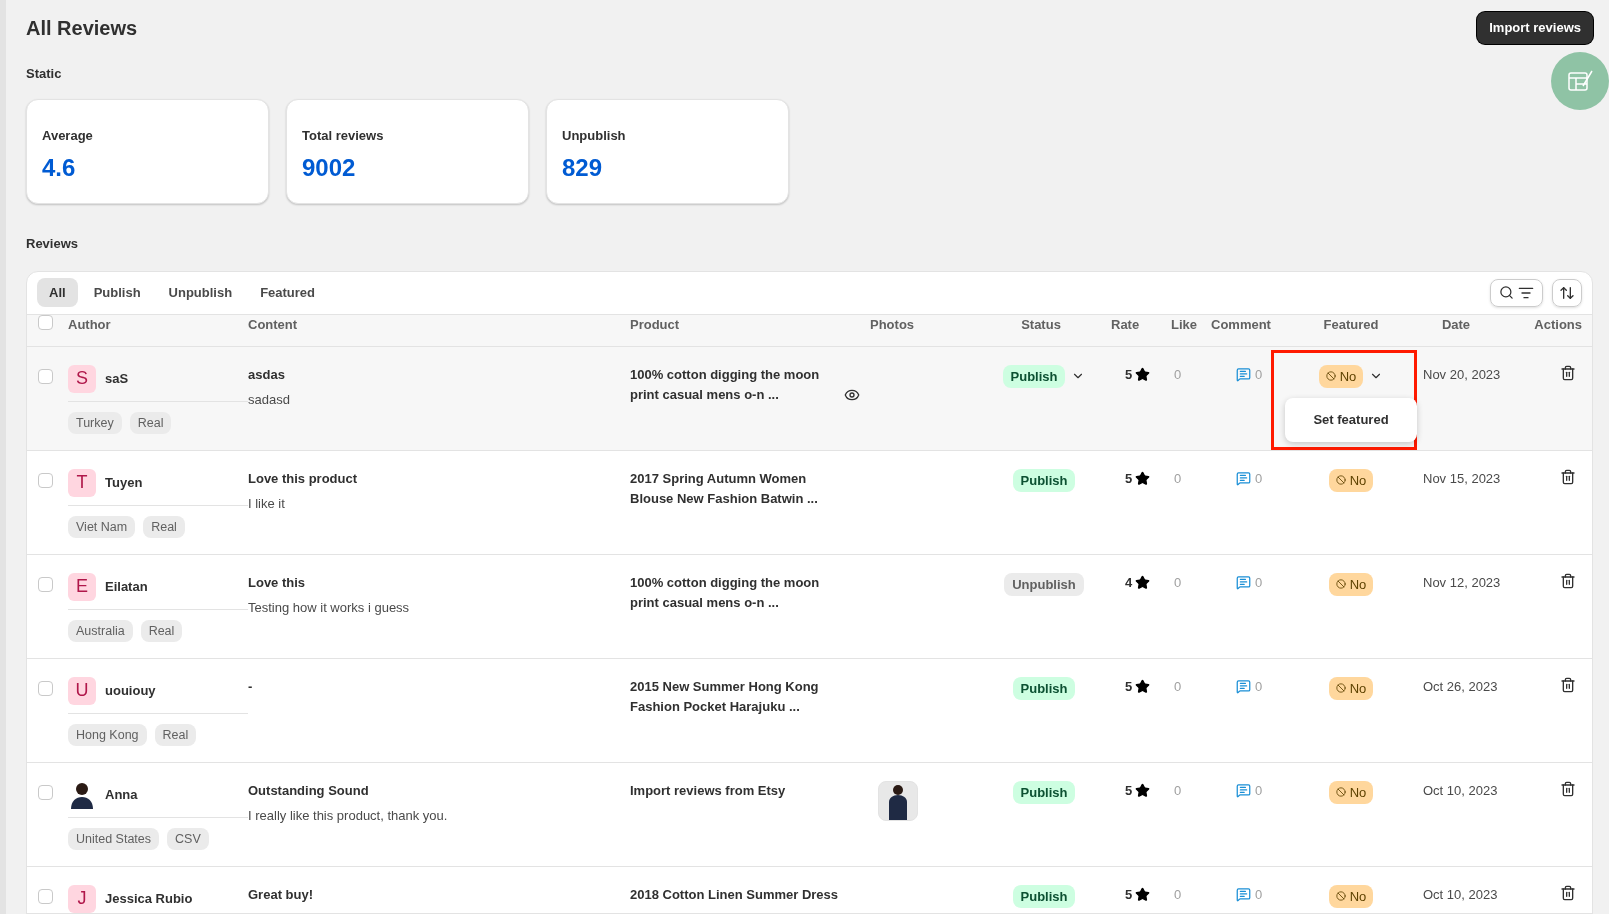 Image resolution: width=1609 pixels, height=914 pixels. I want to click on author-name: Eilatan, so click(126, 586).